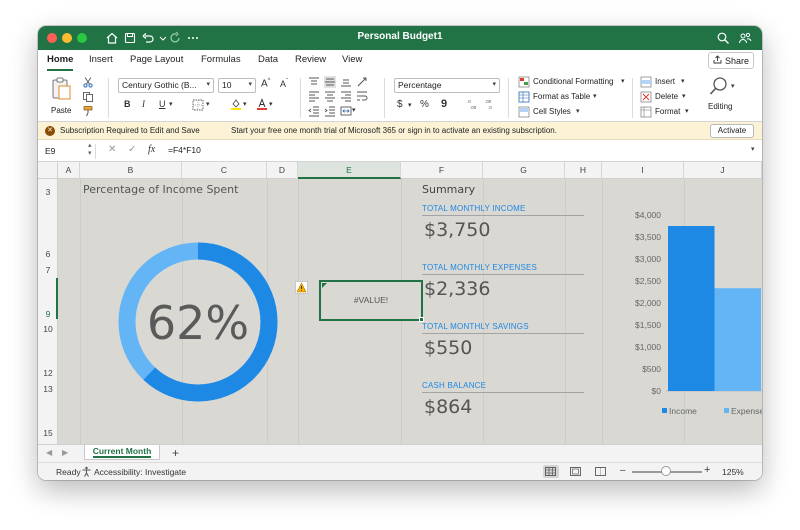 The width and height of the screenshot is (800, 530). Describe the element at coordinates (733, 472) in the screenshot. I see `zoom-level: 125%` at that location.